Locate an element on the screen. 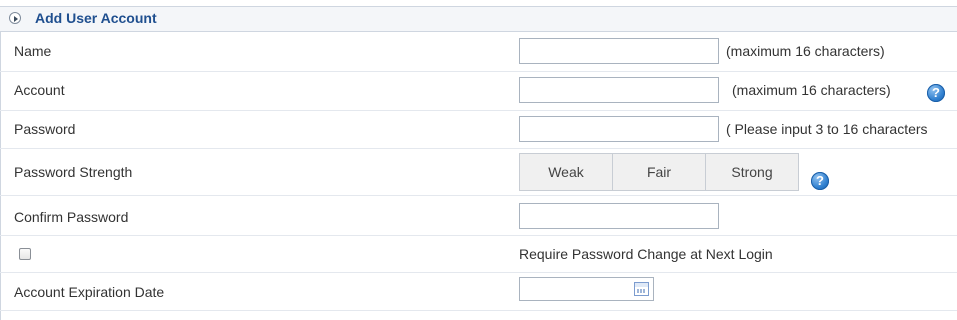 This screenshot has height=320, width=957. password-input is located at coordinates (619, 129).